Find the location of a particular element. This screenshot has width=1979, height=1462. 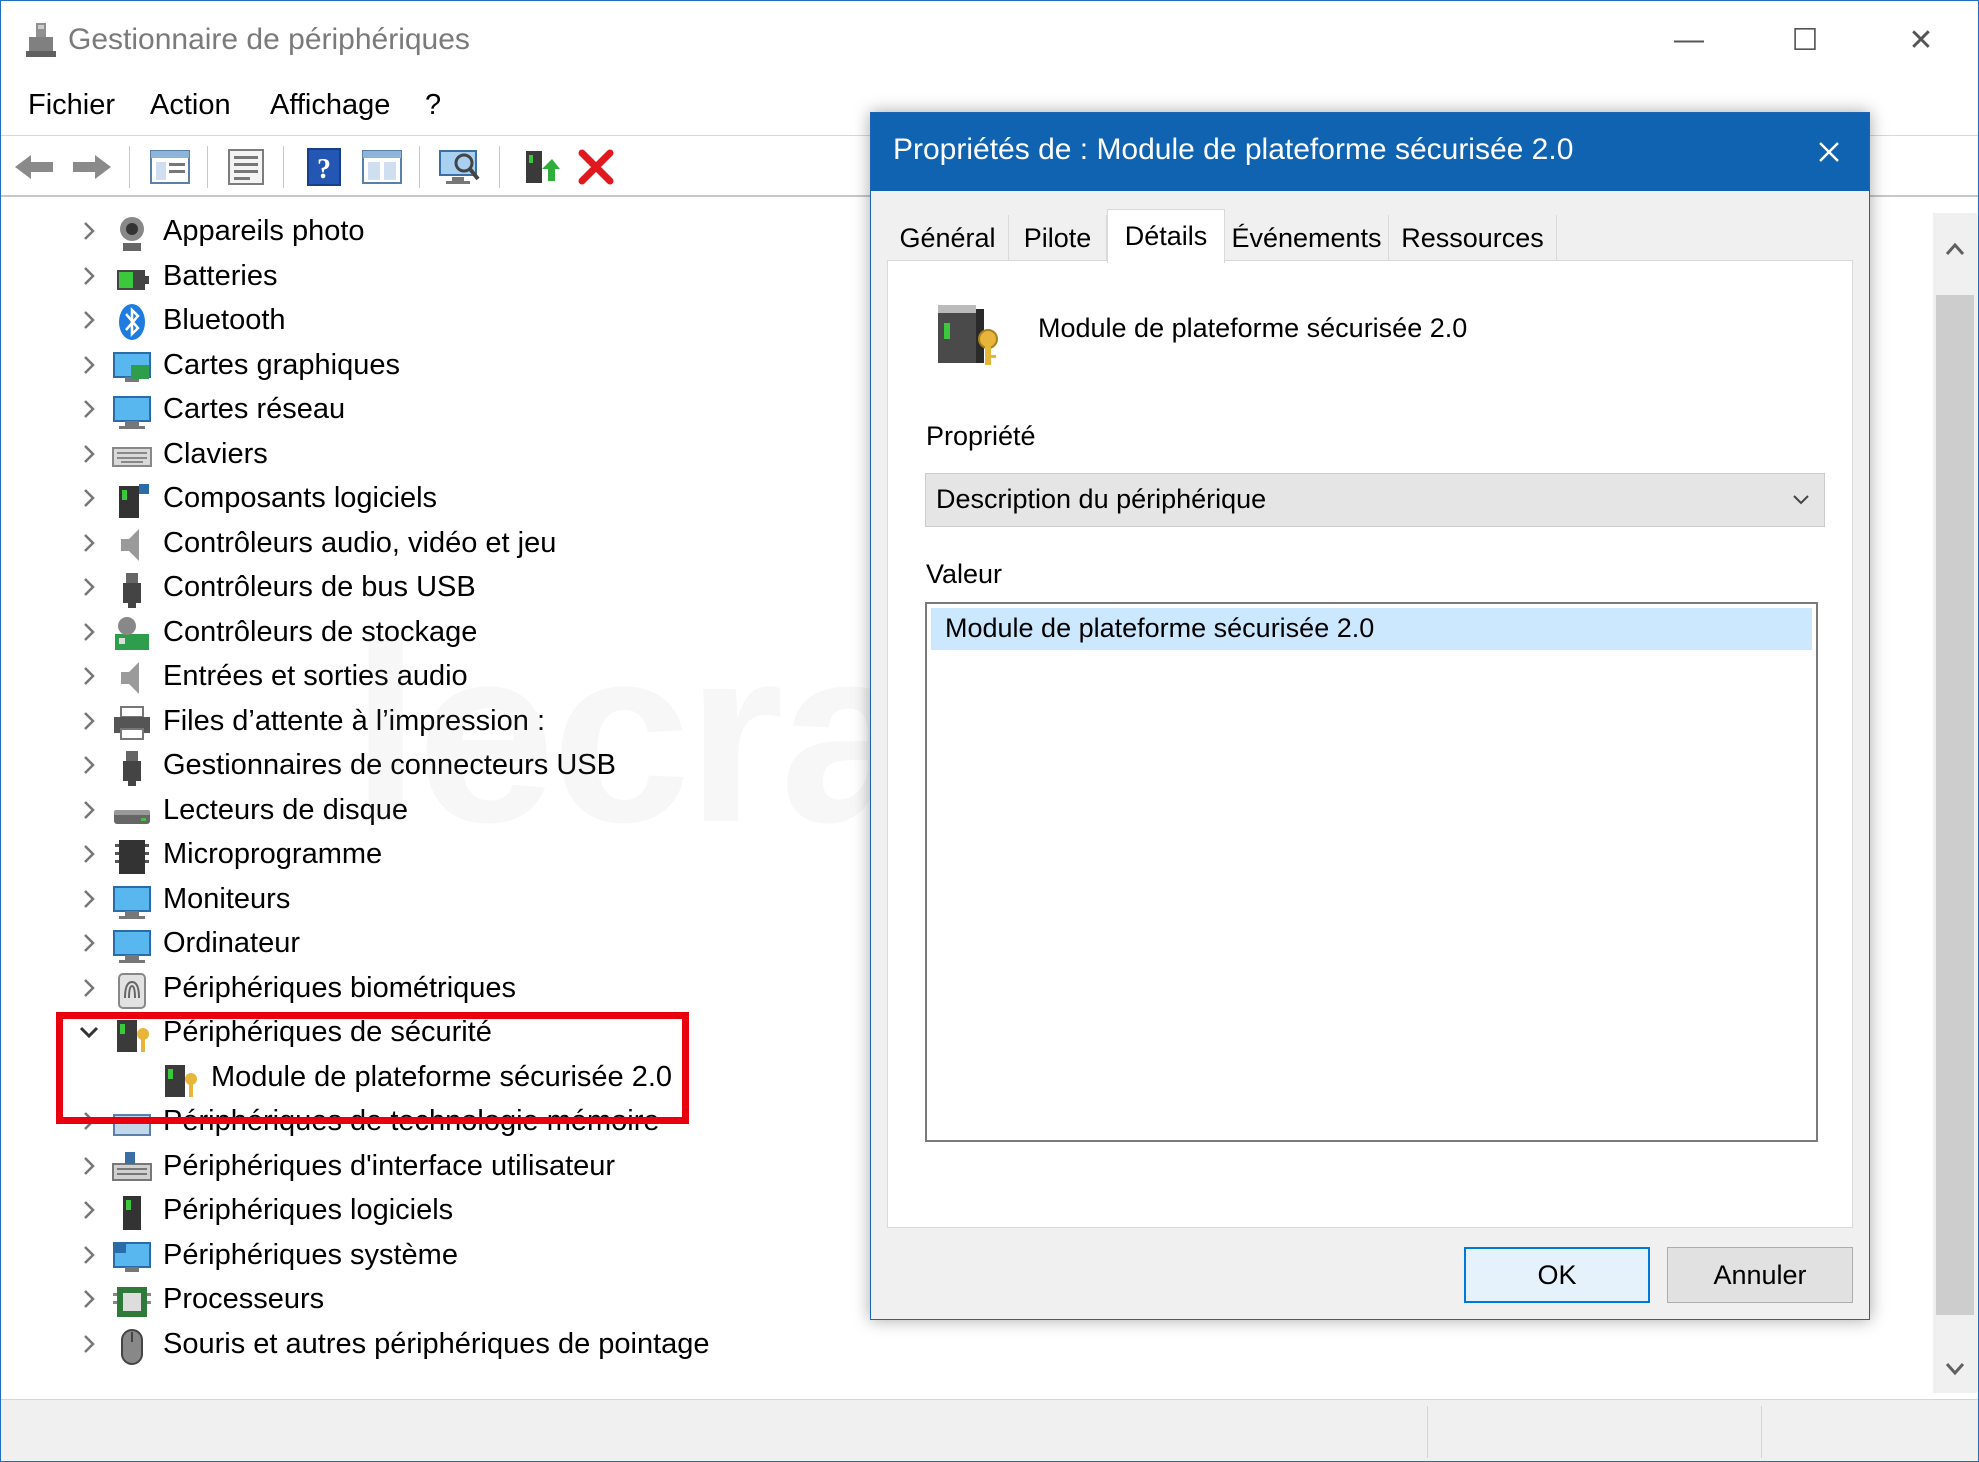

menu-affichage: Affichage is located at coordinates (330, 105).